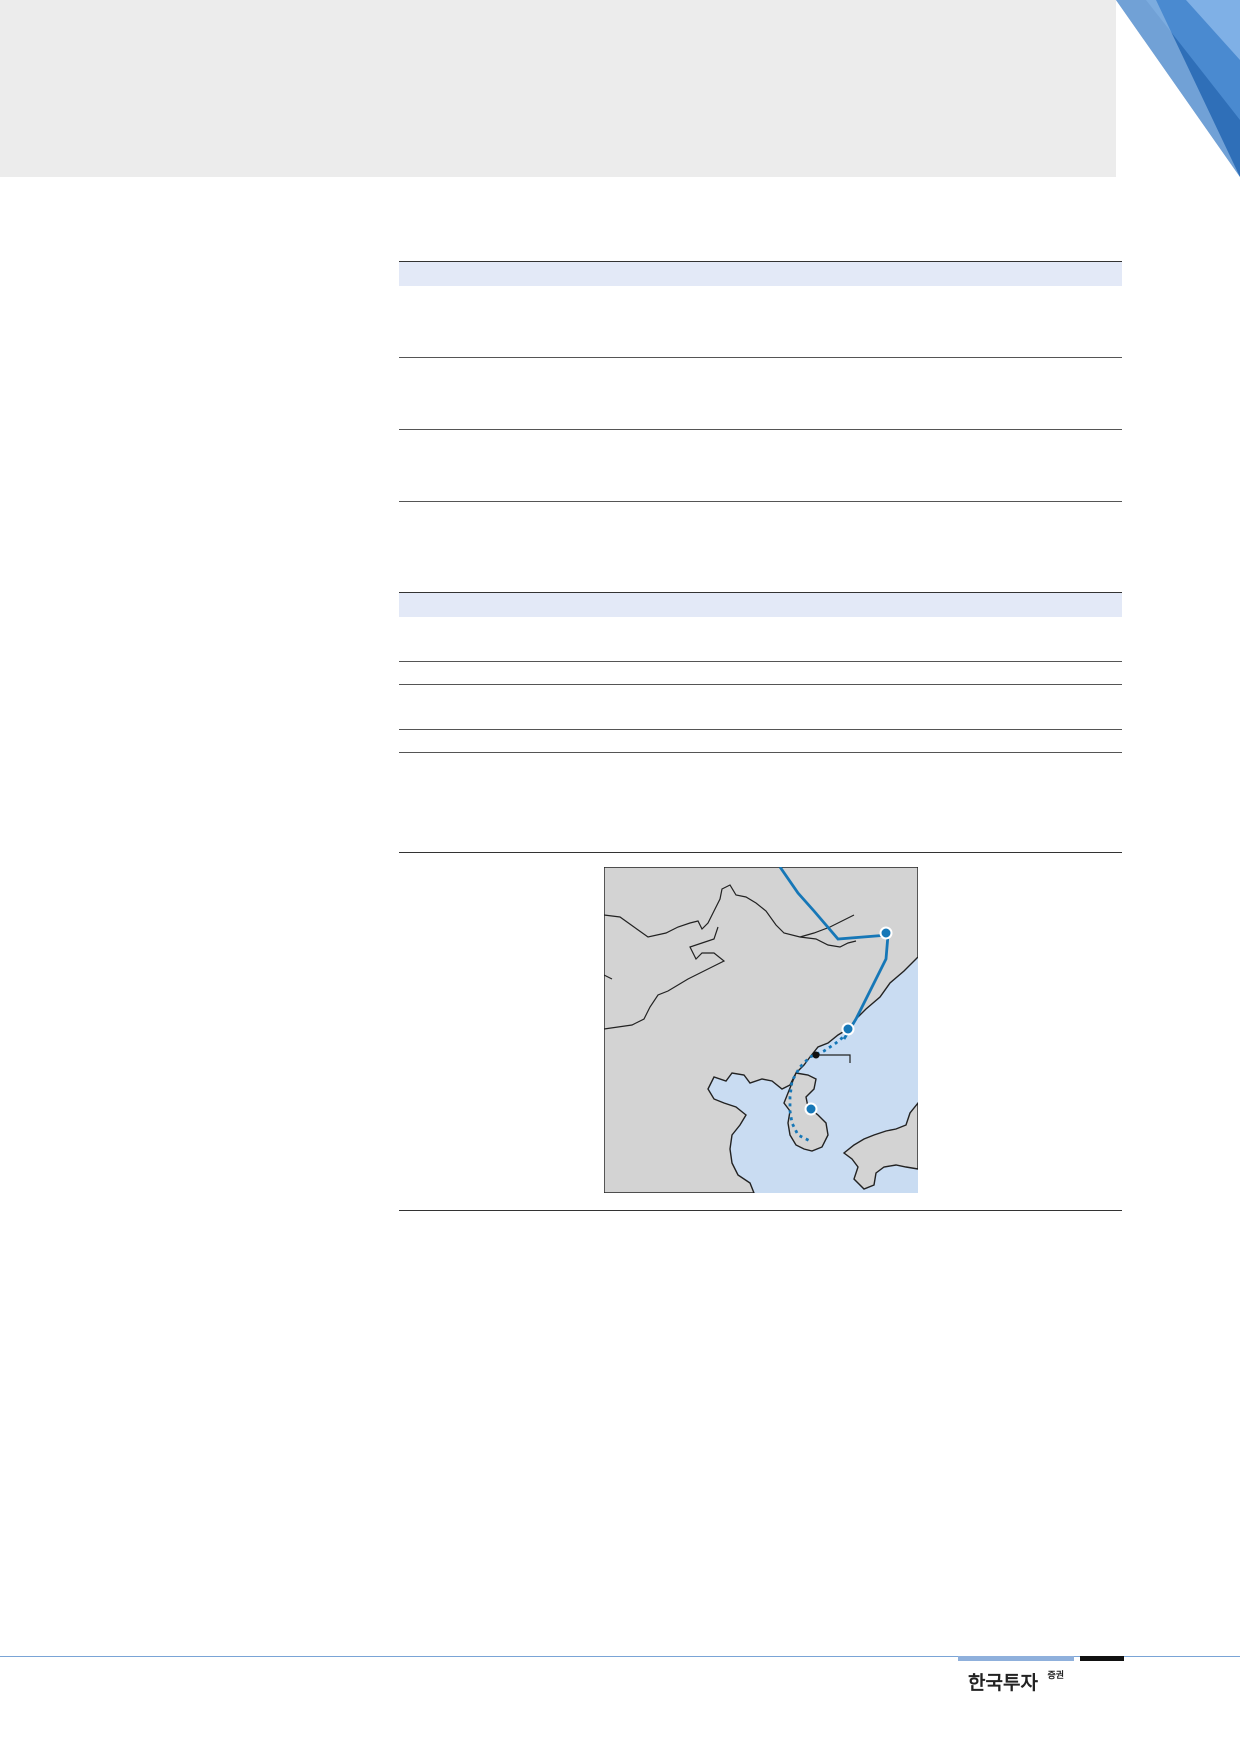 The width and height of the screenshot is (1240, 1754). What do you see at coordinates (1016, 1658) in the screenshot?
I see `footer-accent-bar` at bounding box center [1016, 1658].